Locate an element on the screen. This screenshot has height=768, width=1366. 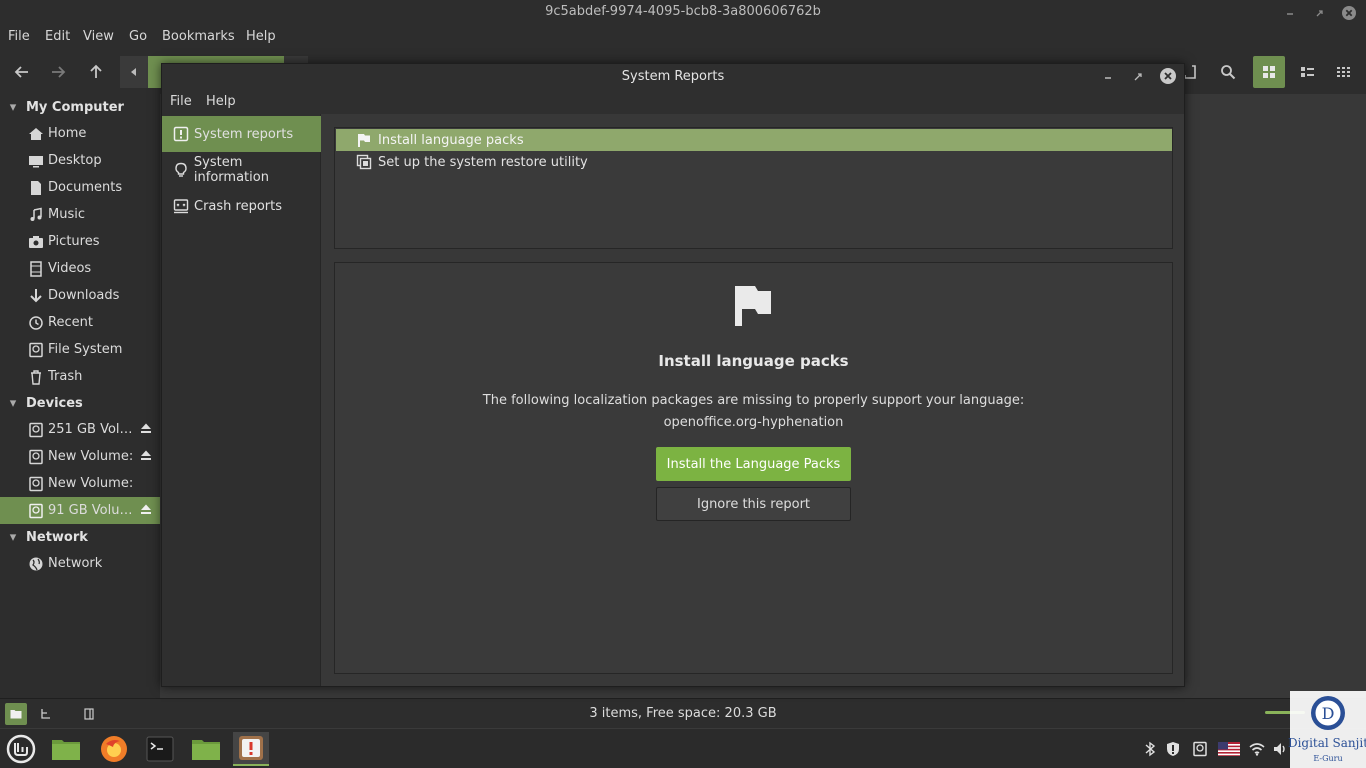
desktop-icon is located at coordinates (36, 161).